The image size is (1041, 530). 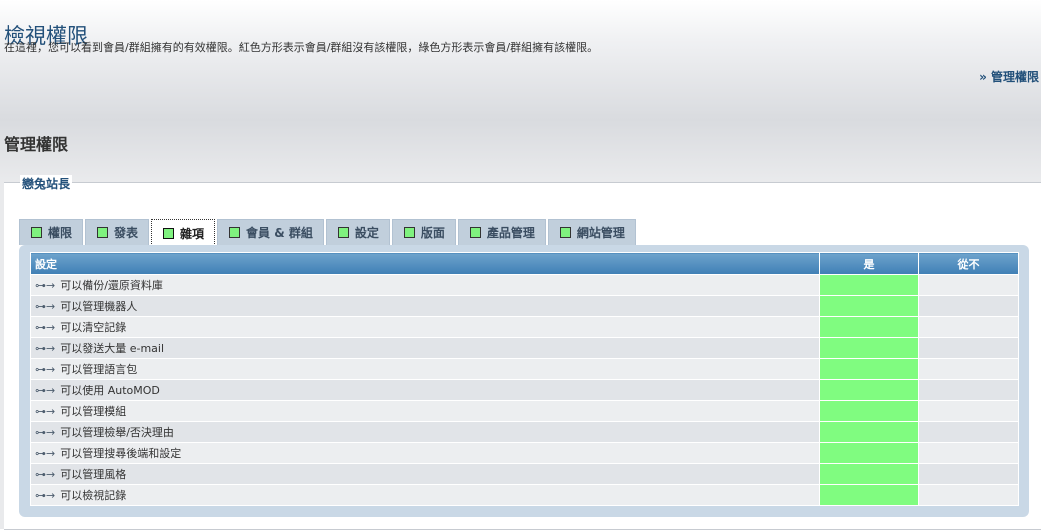 What do you see at coordinates (425, 390) in the screenshot?
I see `permission-name-cell: ⊶→ 可以使用 AutoMOD` at bounding box center [425, 390].